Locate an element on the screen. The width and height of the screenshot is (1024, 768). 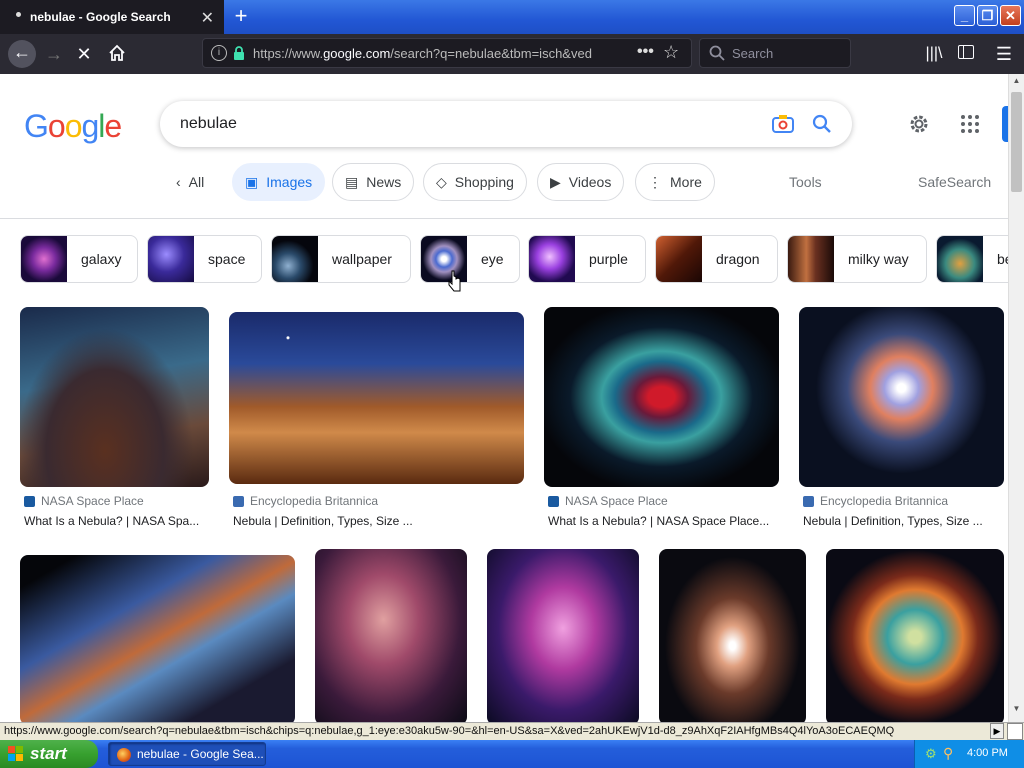
play-icon: ▶ is located at coordinates (555, 181).